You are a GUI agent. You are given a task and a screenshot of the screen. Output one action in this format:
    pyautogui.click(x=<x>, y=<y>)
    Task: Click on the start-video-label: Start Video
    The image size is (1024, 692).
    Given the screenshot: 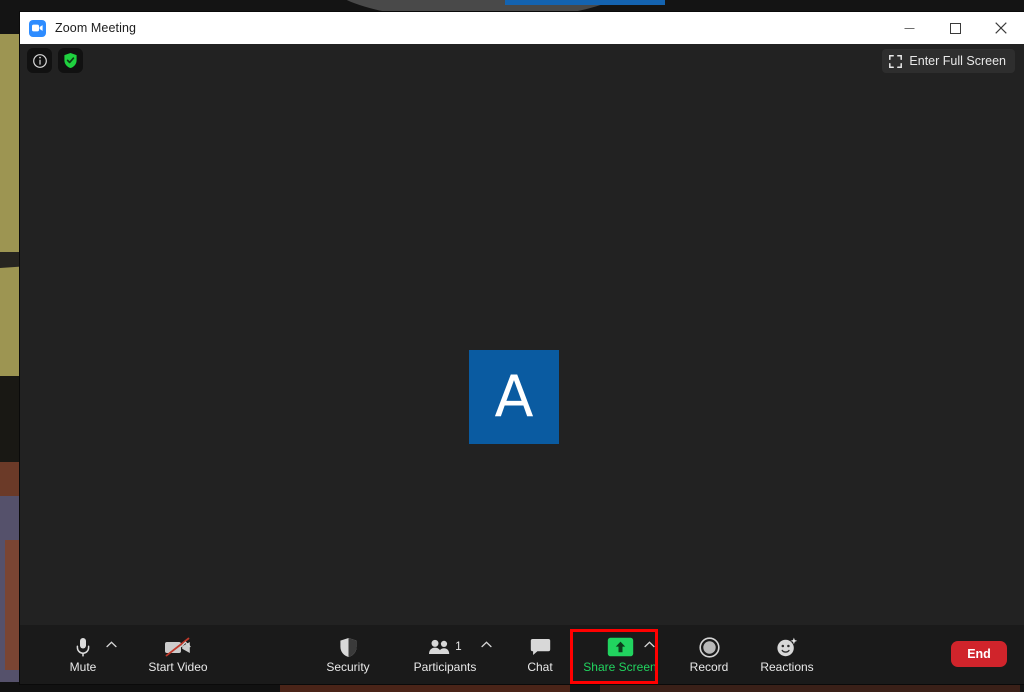 What is the action you would take?
    pyautogui.click(x=178, y=667)
    